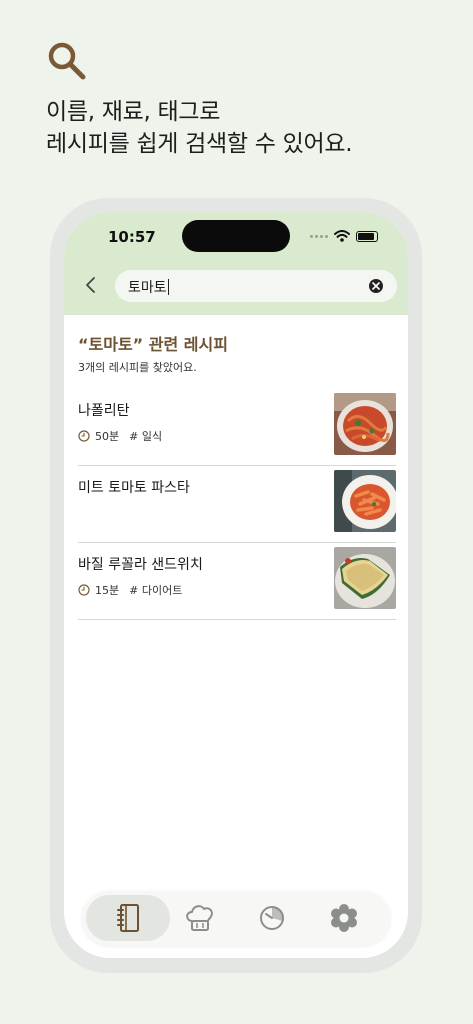  What do you see at coordinates (365, 424) in the screenshot?
I see `napolitan-photo` at bounding box center [365, 424].